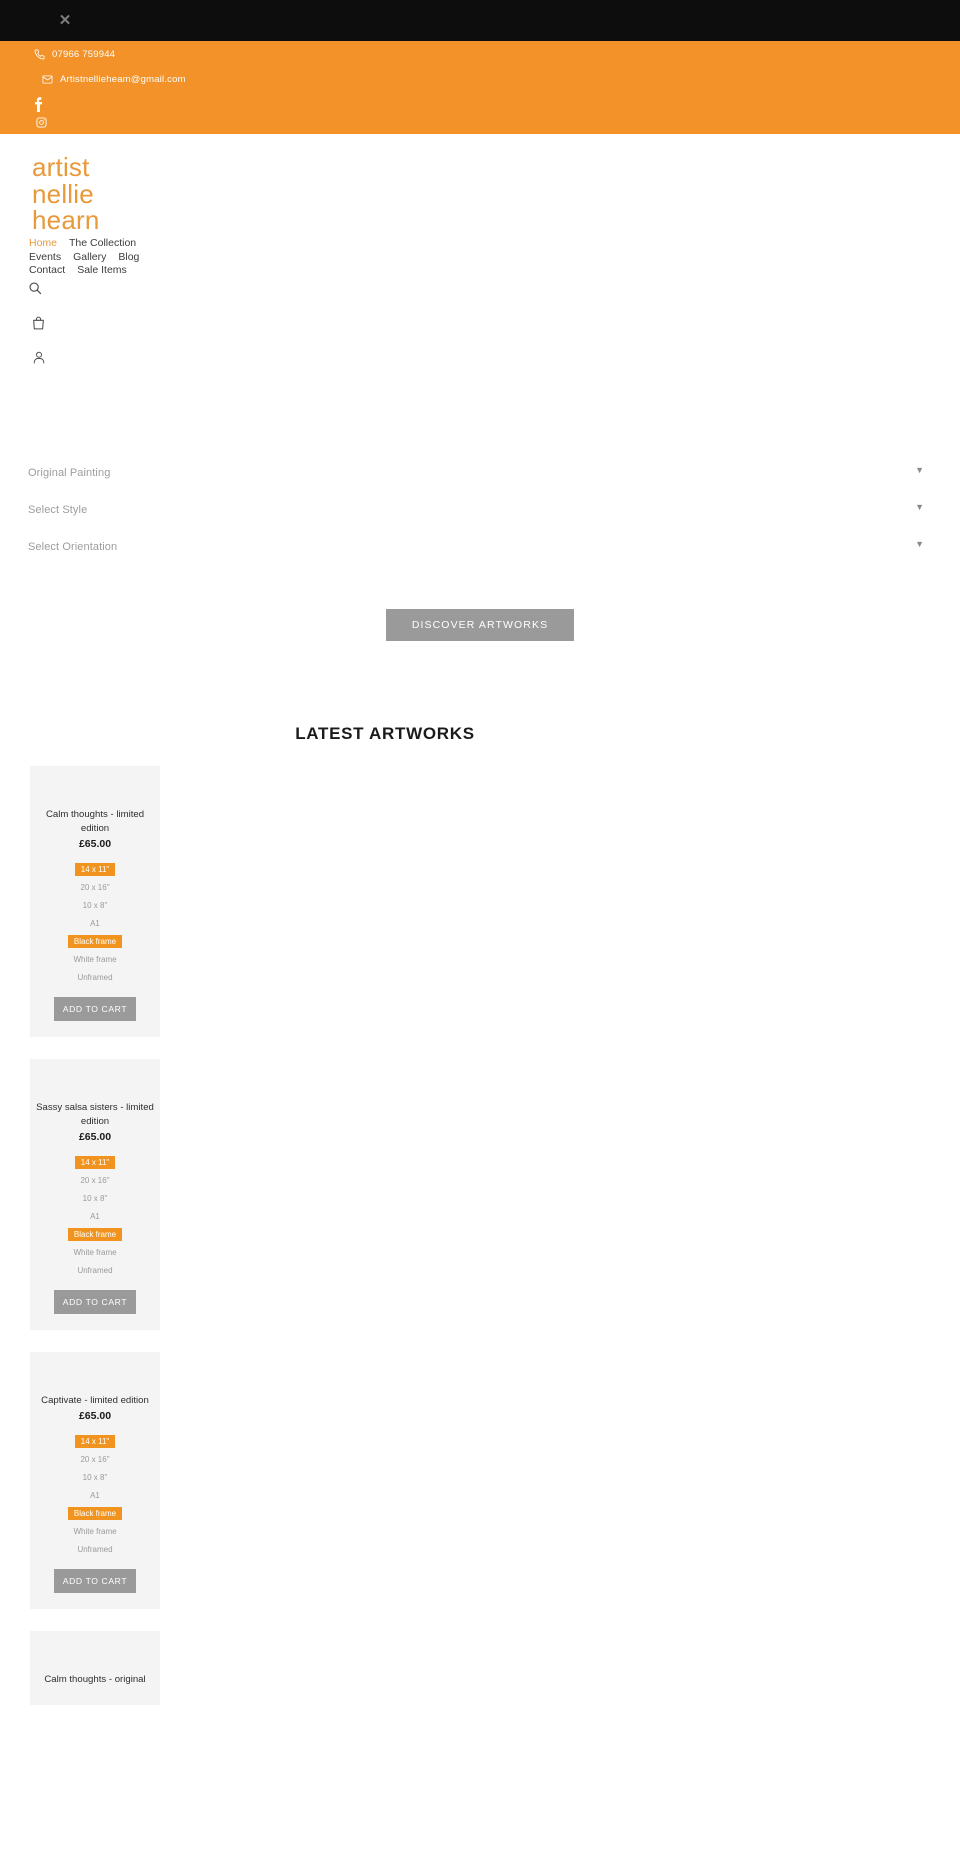 This screenshot has height=1875, width=960. I want to click on logo-line-2: nellie, so click(63, 193).